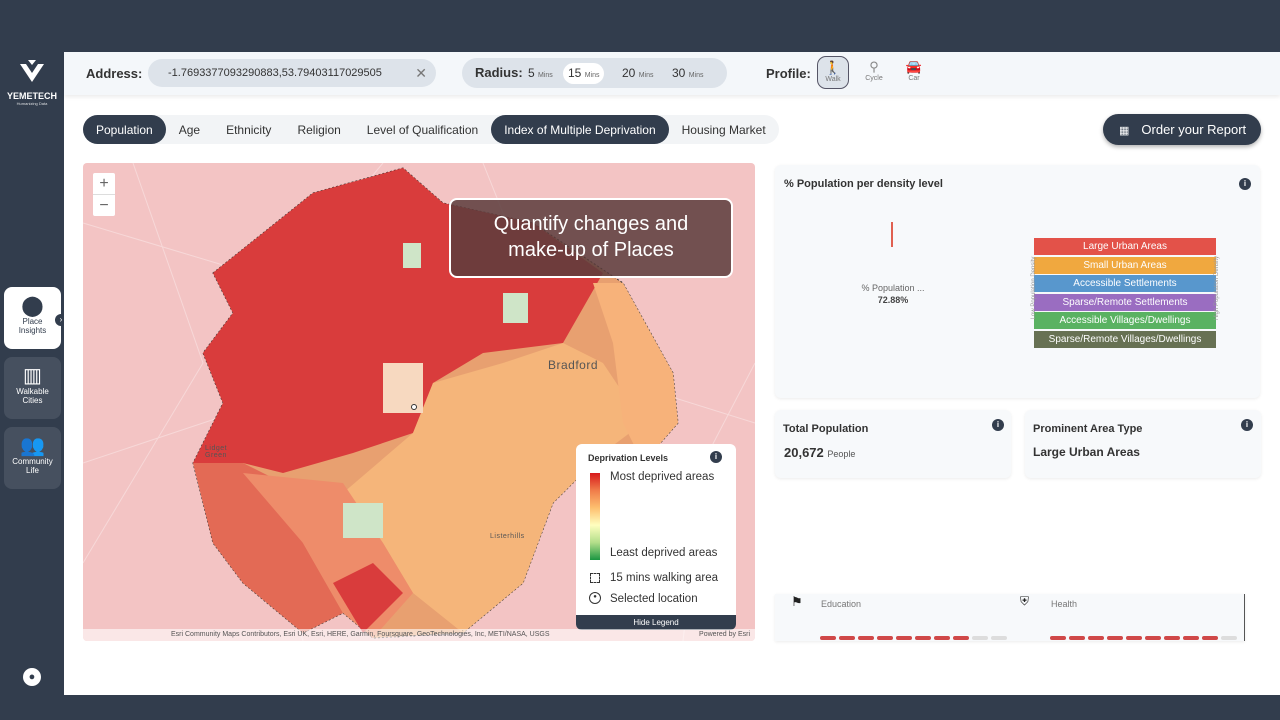  What do you see at coordinates (507, 536) in the screenshot?
I see `place-label: Listerhills` at bounding box center [507, 536].